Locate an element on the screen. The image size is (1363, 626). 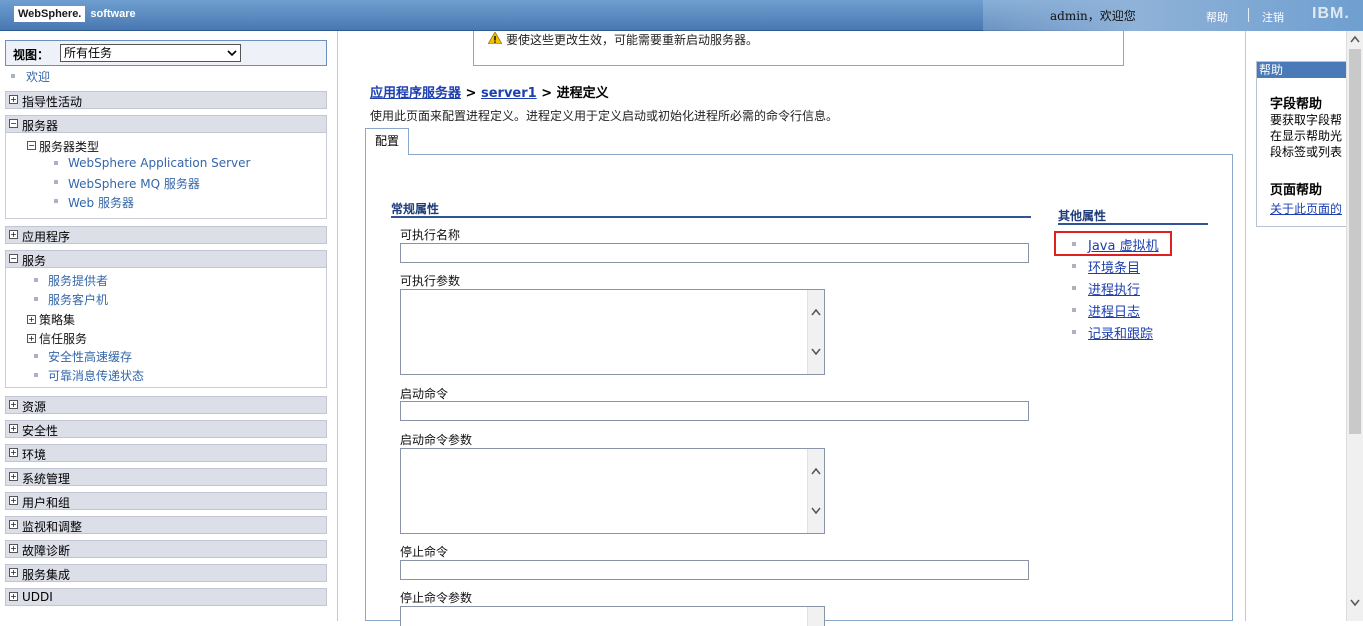
nav-reliable-messaging: 可靠消息传递状态 is located at coordinates (96, 375).